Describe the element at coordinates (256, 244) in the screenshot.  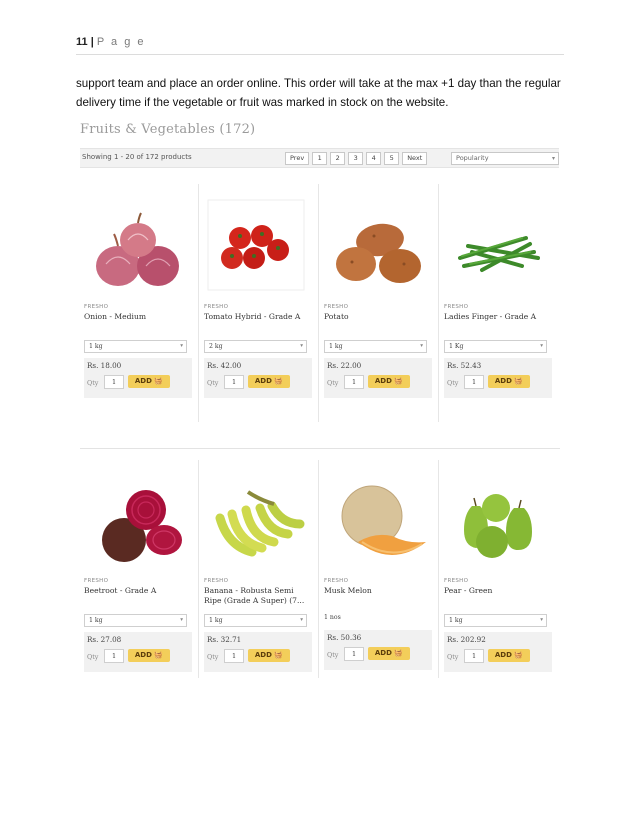
I see `product-image-tomato` at that location.